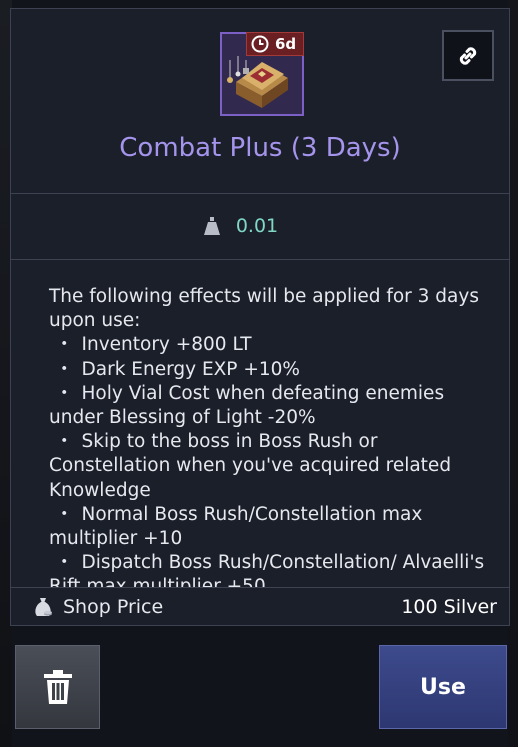 The width and height of the screenshot is (518, 747). I want to click on duration-text: 6d, so click(286, 44).